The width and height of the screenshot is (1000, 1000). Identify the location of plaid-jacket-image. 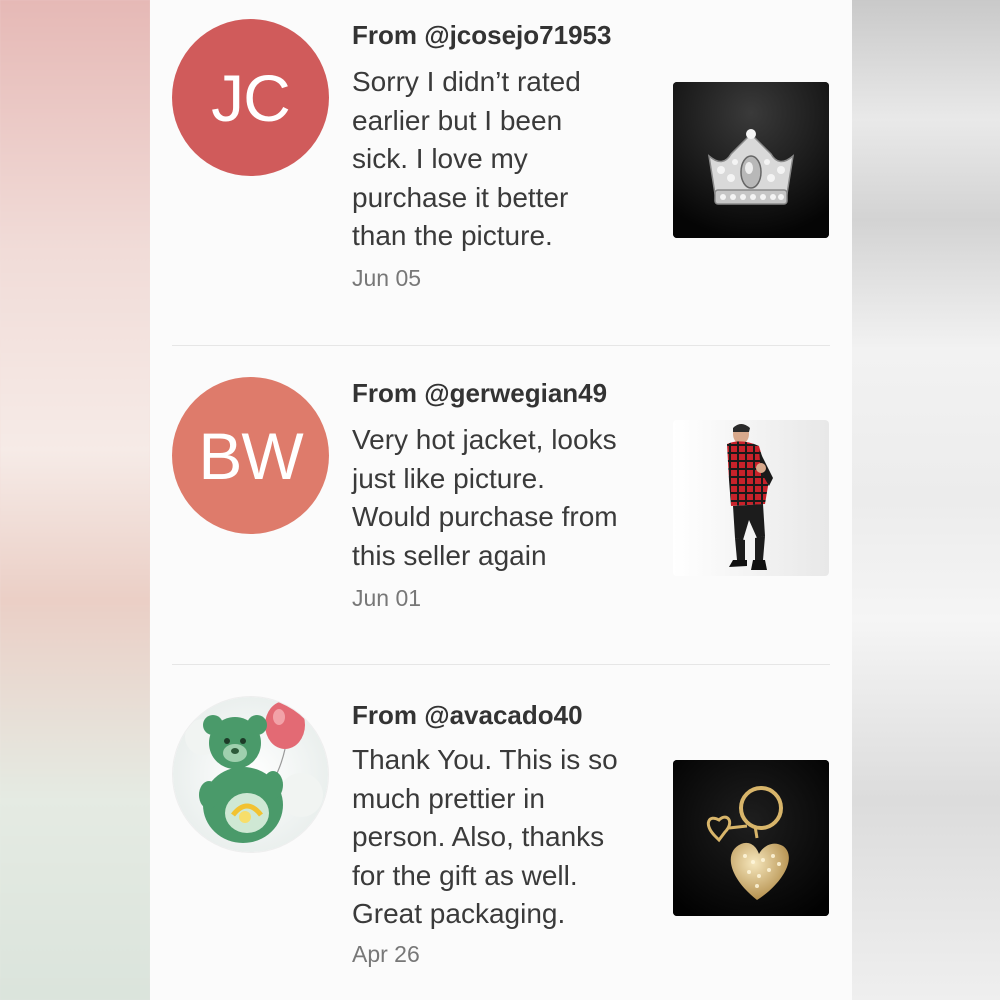
(751, 498).